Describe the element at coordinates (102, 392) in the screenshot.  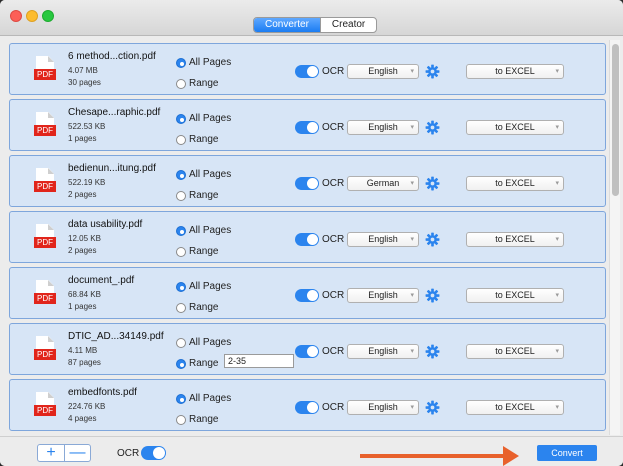
I see `file-name: embedfonts.pdf` at that location.